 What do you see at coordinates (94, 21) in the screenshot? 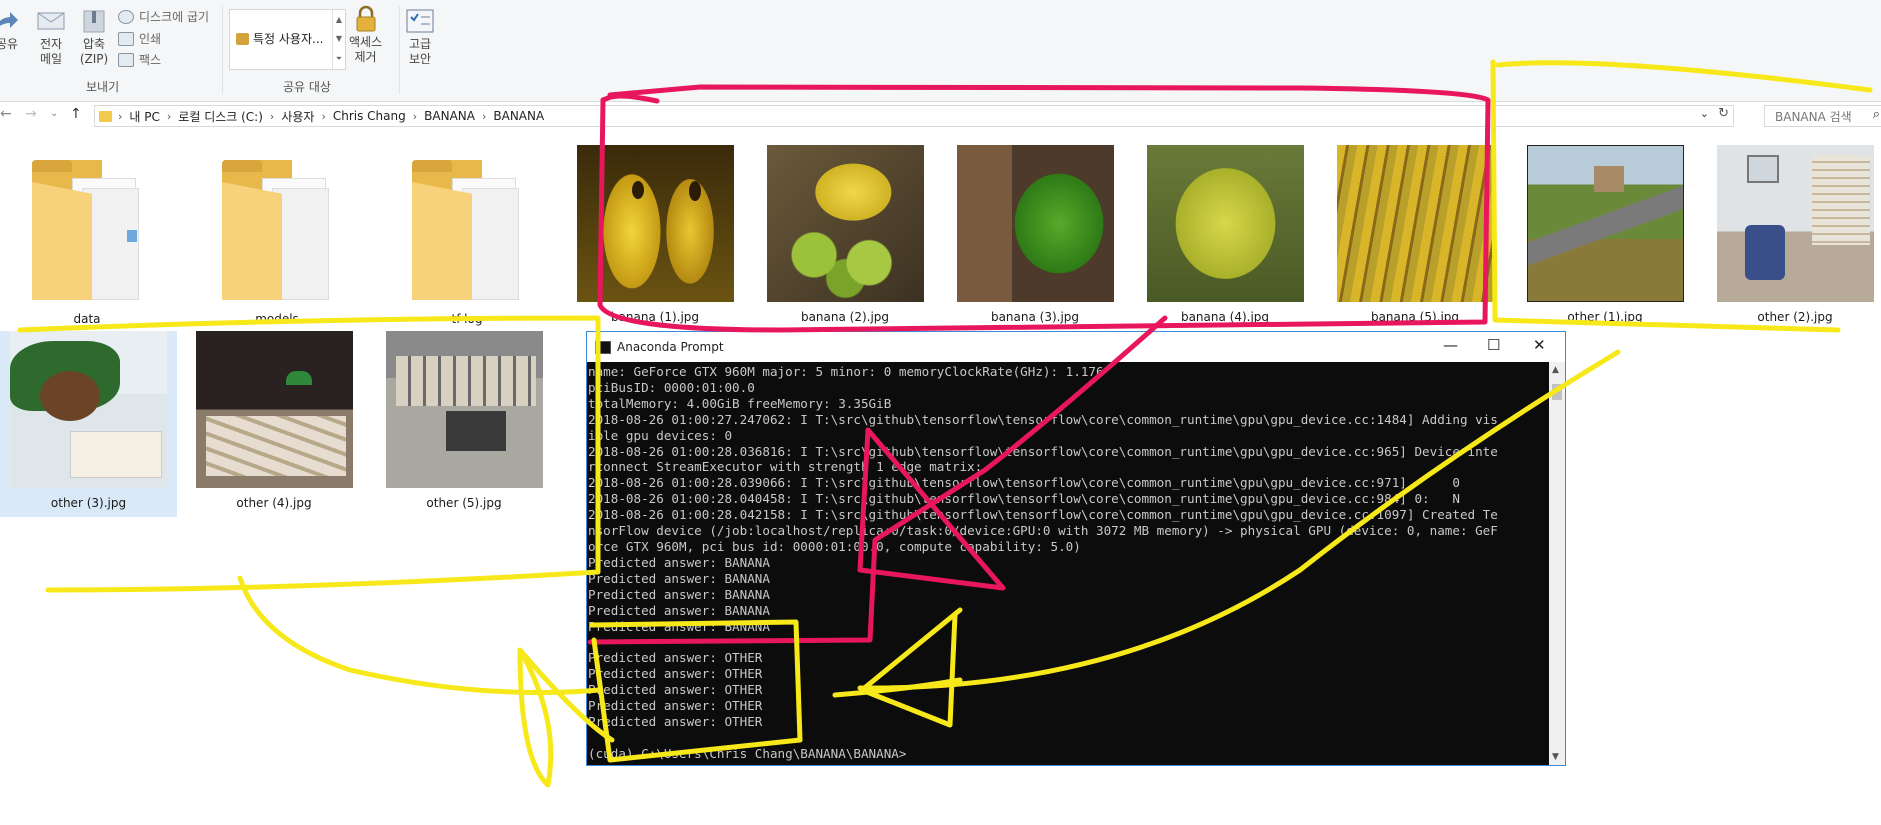
I see `zip-folder-icon` at bounding box center [94, 21].